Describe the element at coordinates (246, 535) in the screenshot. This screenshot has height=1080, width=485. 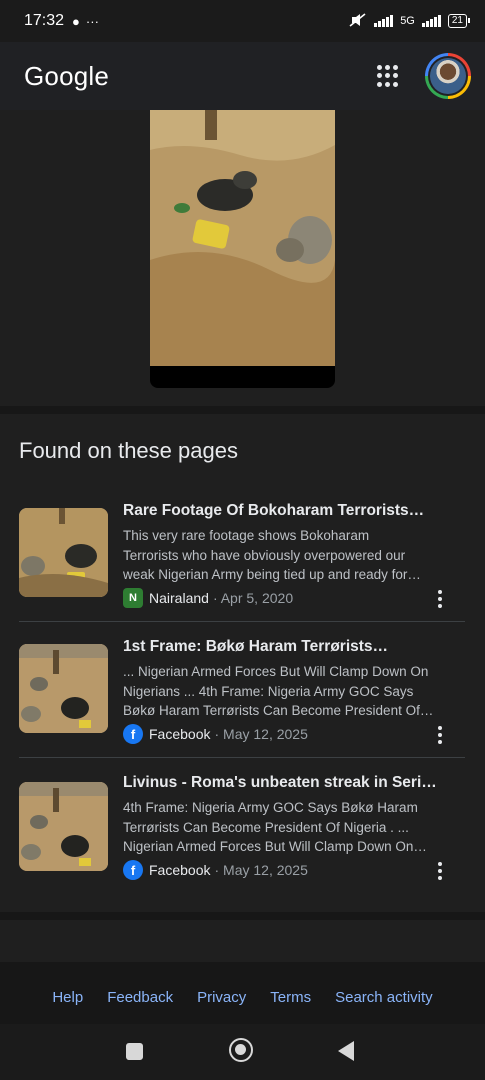
I see `snippet-line: This very rare footage shows Bokoharam` at that location.